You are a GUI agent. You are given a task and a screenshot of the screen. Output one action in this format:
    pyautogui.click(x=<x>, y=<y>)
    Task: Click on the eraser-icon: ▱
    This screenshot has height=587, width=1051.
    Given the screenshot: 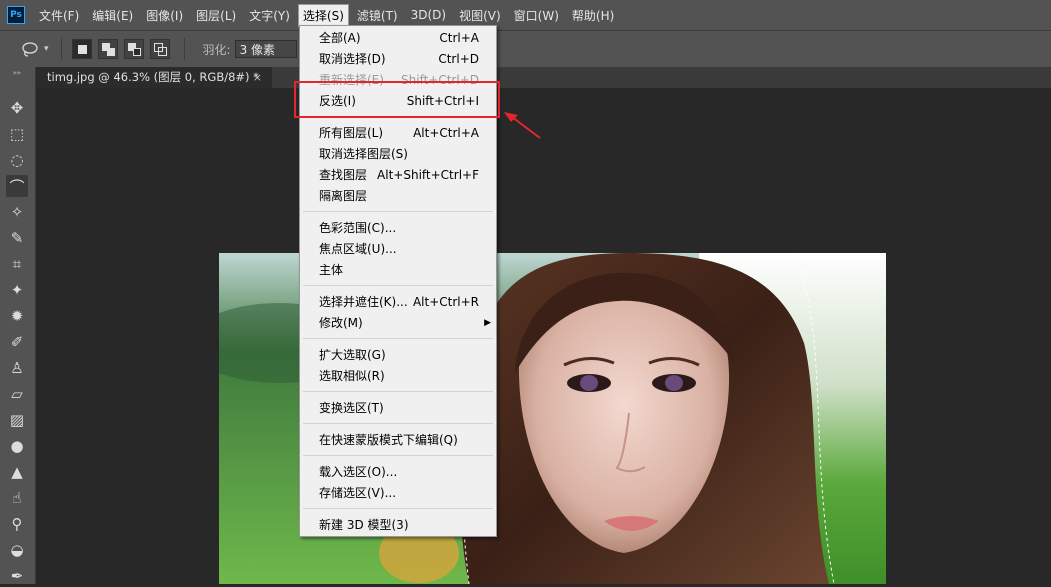 What is the action you would take?
    pyautogui.click(x=17, y=394)
    